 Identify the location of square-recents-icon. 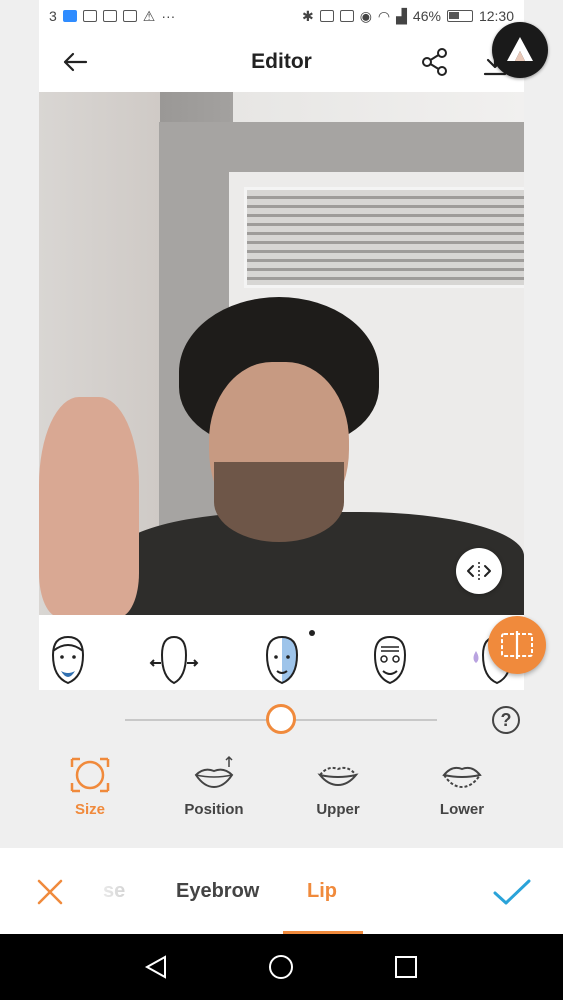
(406, 967).